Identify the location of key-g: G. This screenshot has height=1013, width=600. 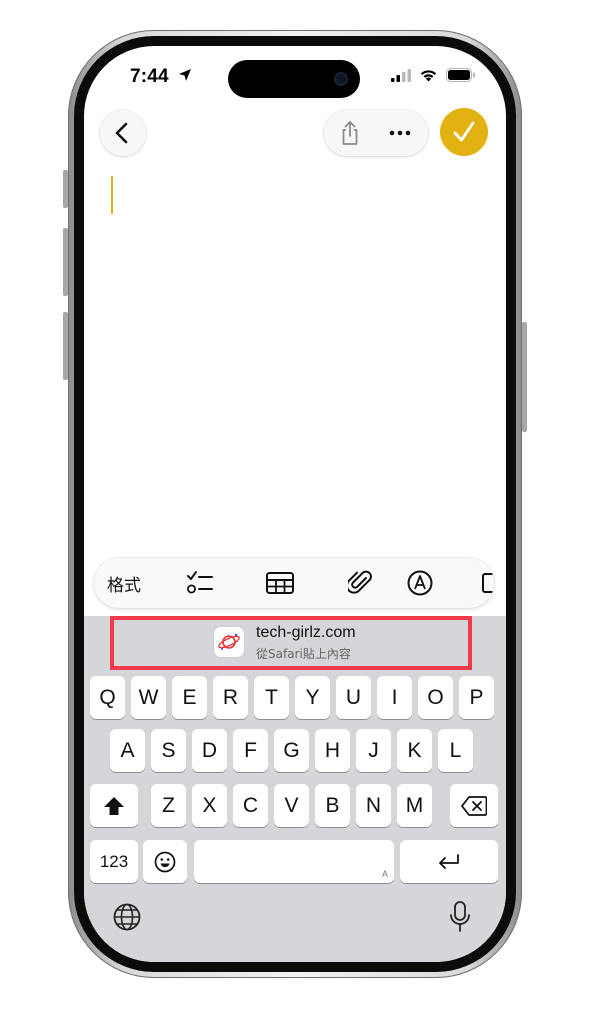
(291, 750).